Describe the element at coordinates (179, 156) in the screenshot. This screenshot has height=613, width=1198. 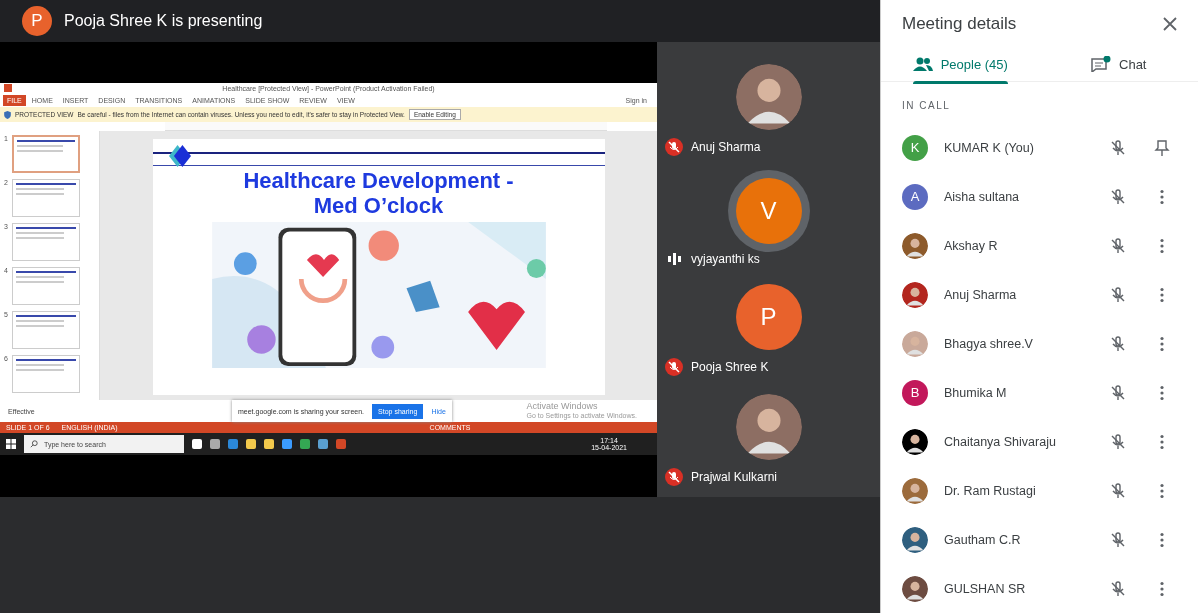
I see `diamond-logo-icon` at that location.